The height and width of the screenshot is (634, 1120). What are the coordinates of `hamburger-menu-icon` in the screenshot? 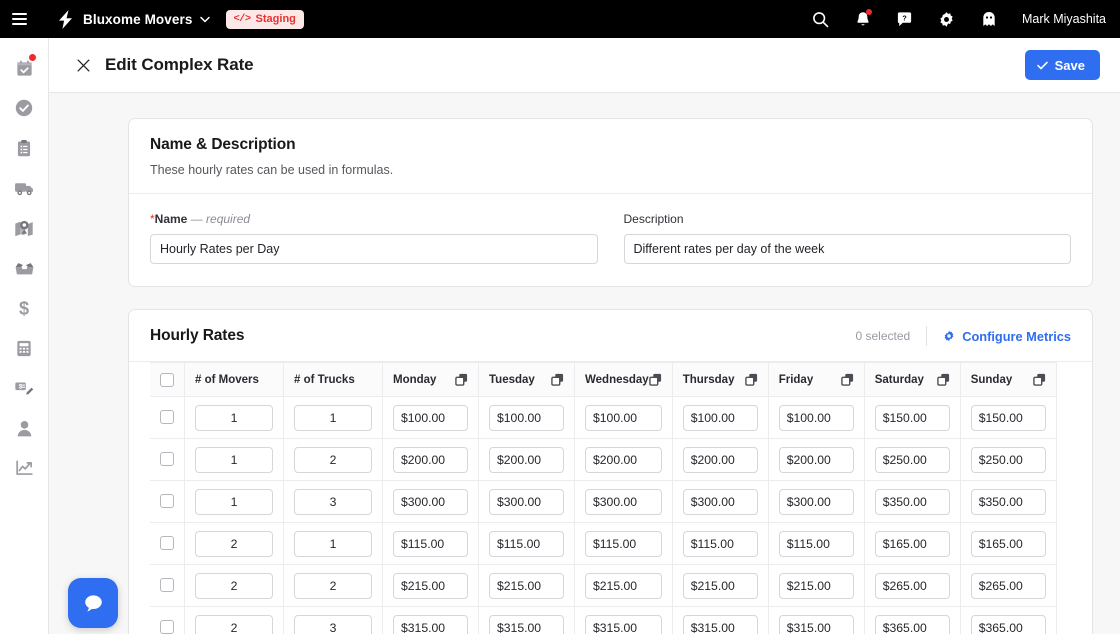 It's located at (19, 19).